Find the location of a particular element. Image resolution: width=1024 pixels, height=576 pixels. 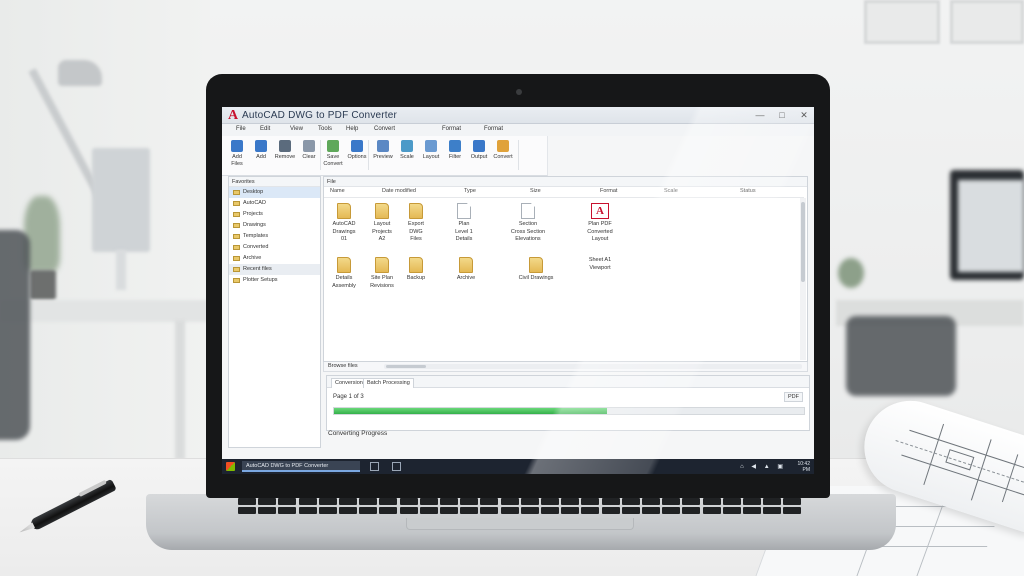

ribbon-button-preview: Preview is located at coordinates (383, 156).